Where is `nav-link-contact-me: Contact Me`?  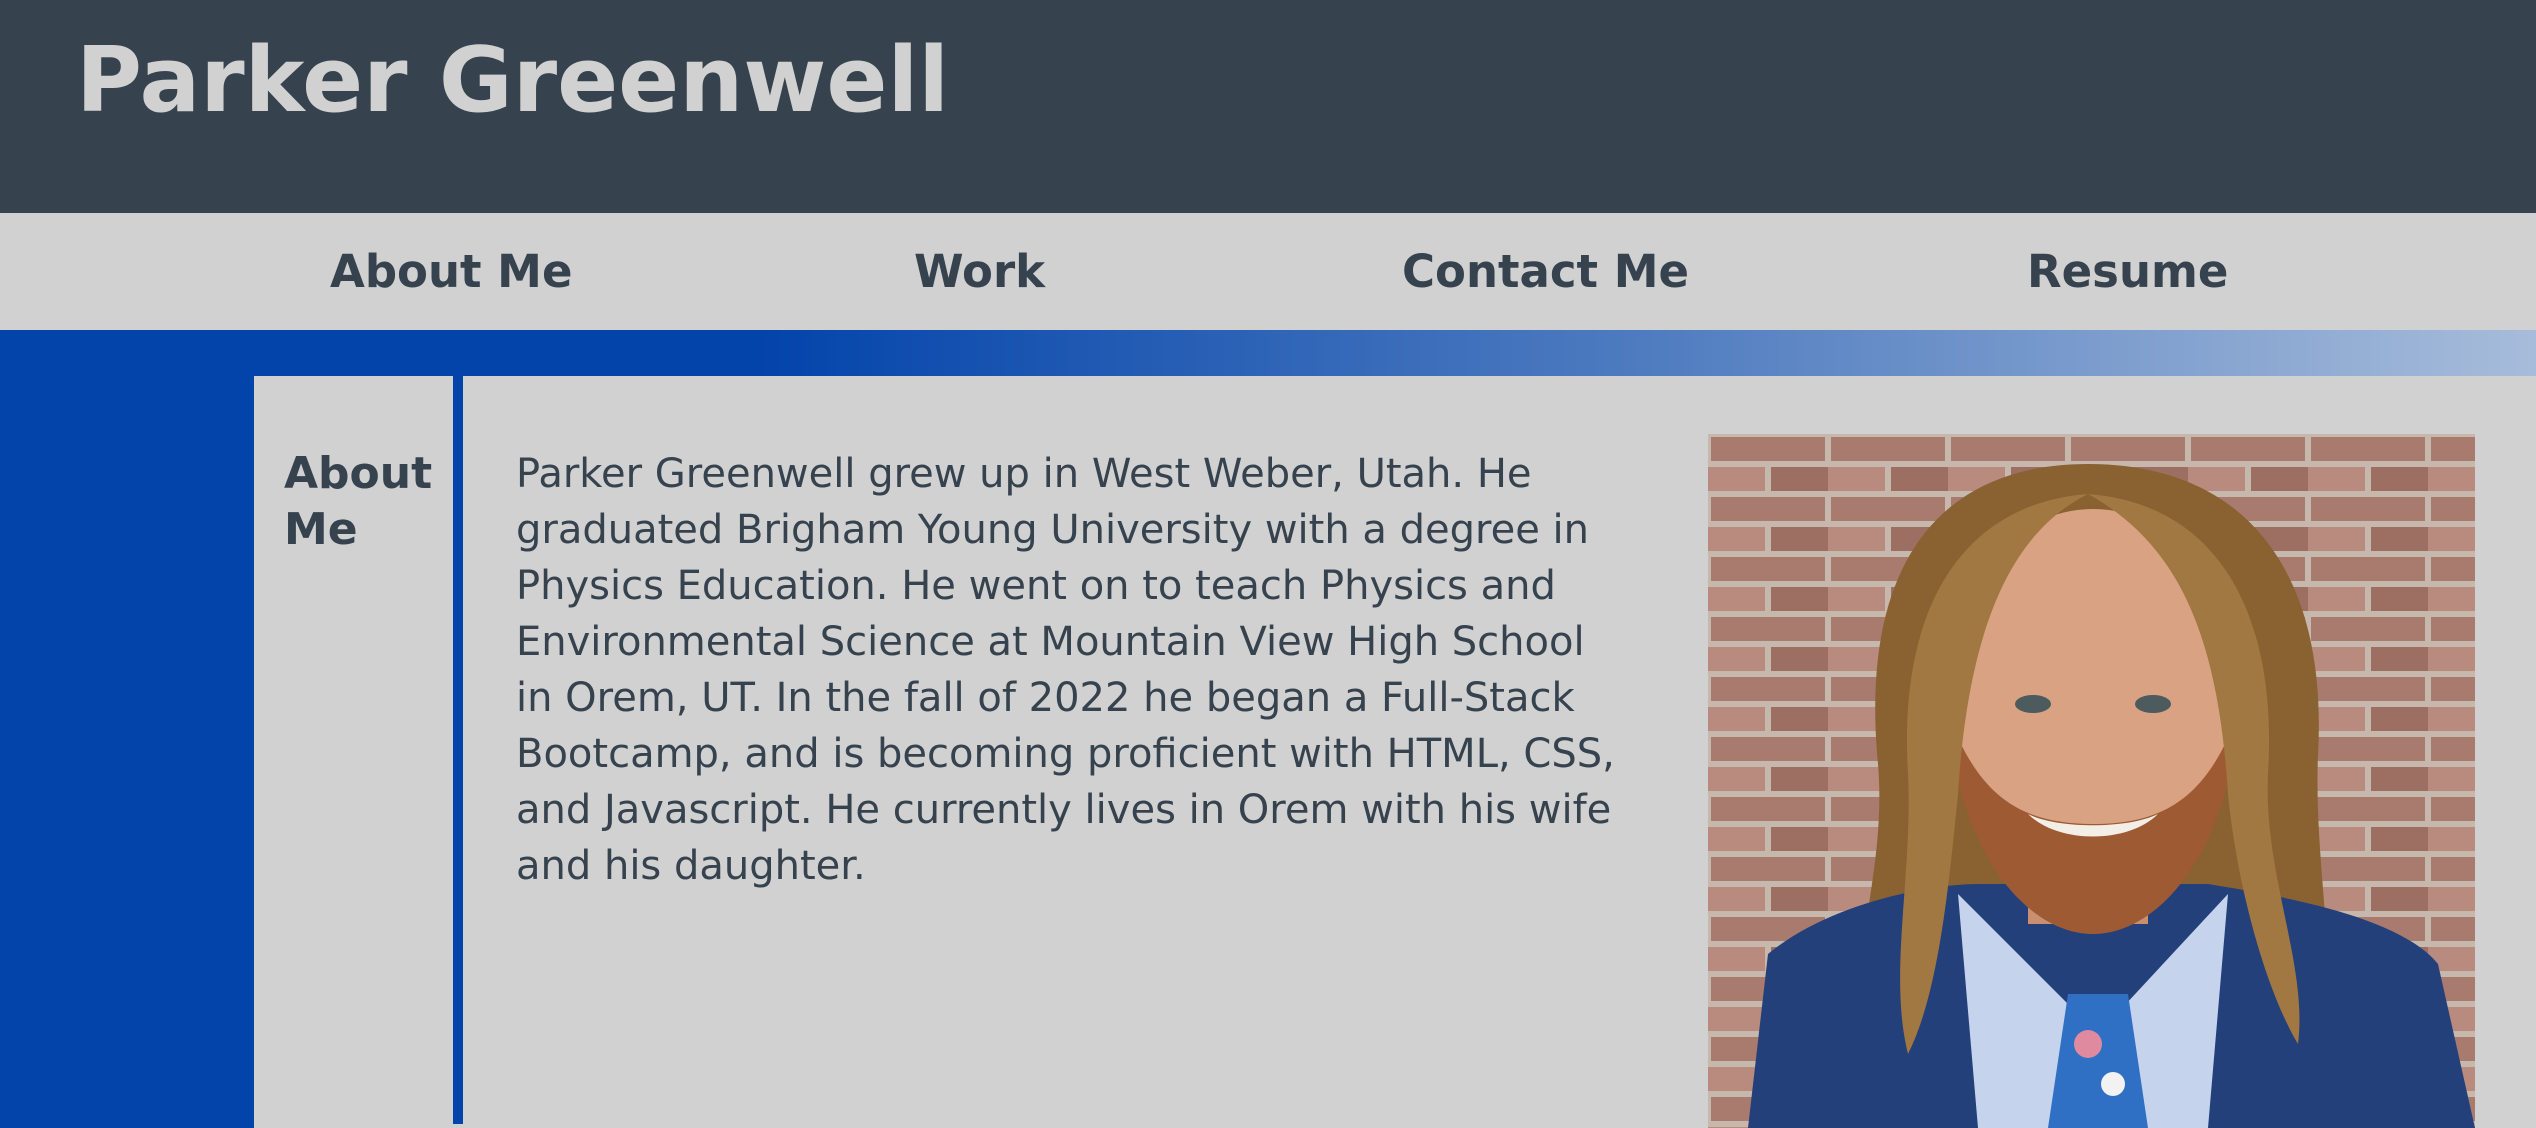 nav-link-contact-me: Contact Me is located at coordinates (1545, 272).